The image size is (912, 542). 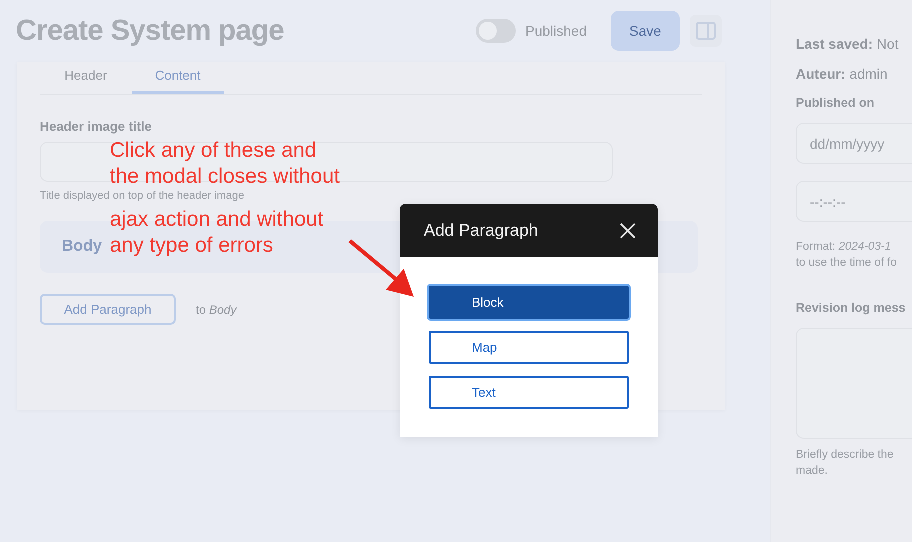 What do you see at coordinates (381, 268) in the screenshot?
I see `annotation-arrow` at bounding box center [381, 268].